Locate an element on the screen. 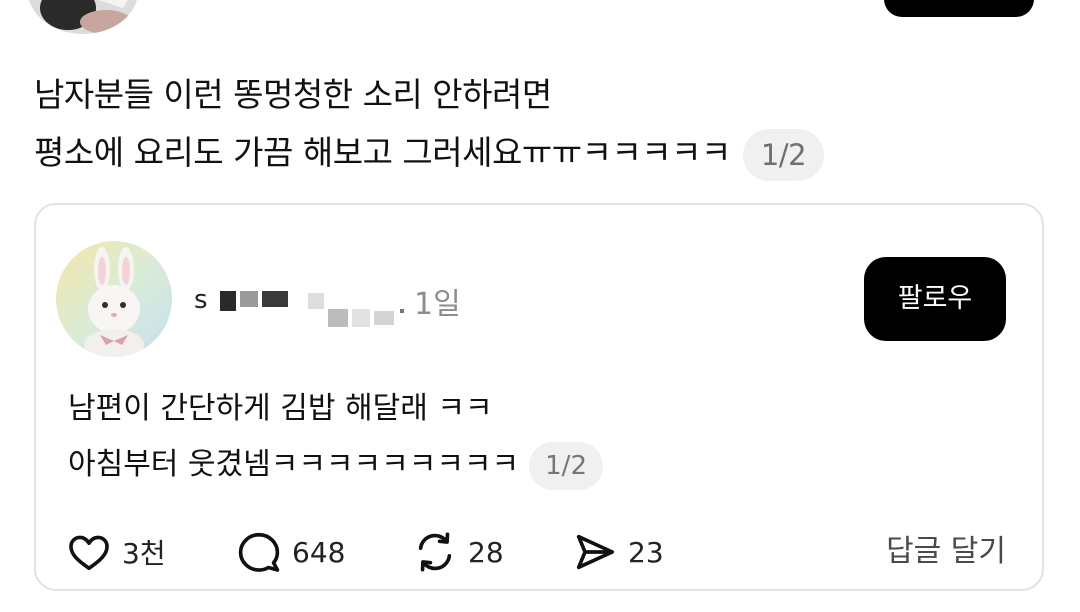 Image resolution: width=1080 pixels, height=612 pixels. repost-icon is located at coordinates (435, 552).